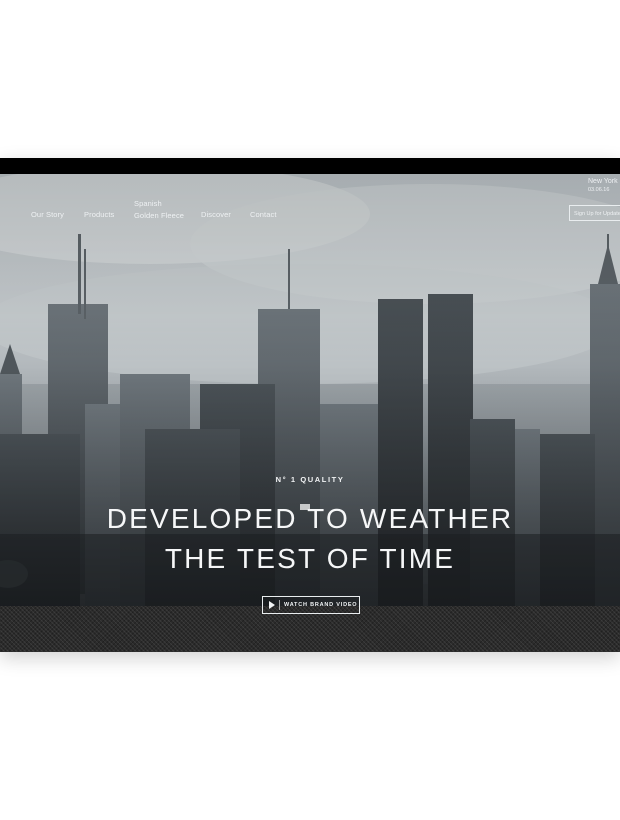 The width and height of the screenshot is (620, 820). What do you see at coordinates (99, 214) in the screenshot?
I see `nav-item-products: Products` at bounding box center [99, 214].